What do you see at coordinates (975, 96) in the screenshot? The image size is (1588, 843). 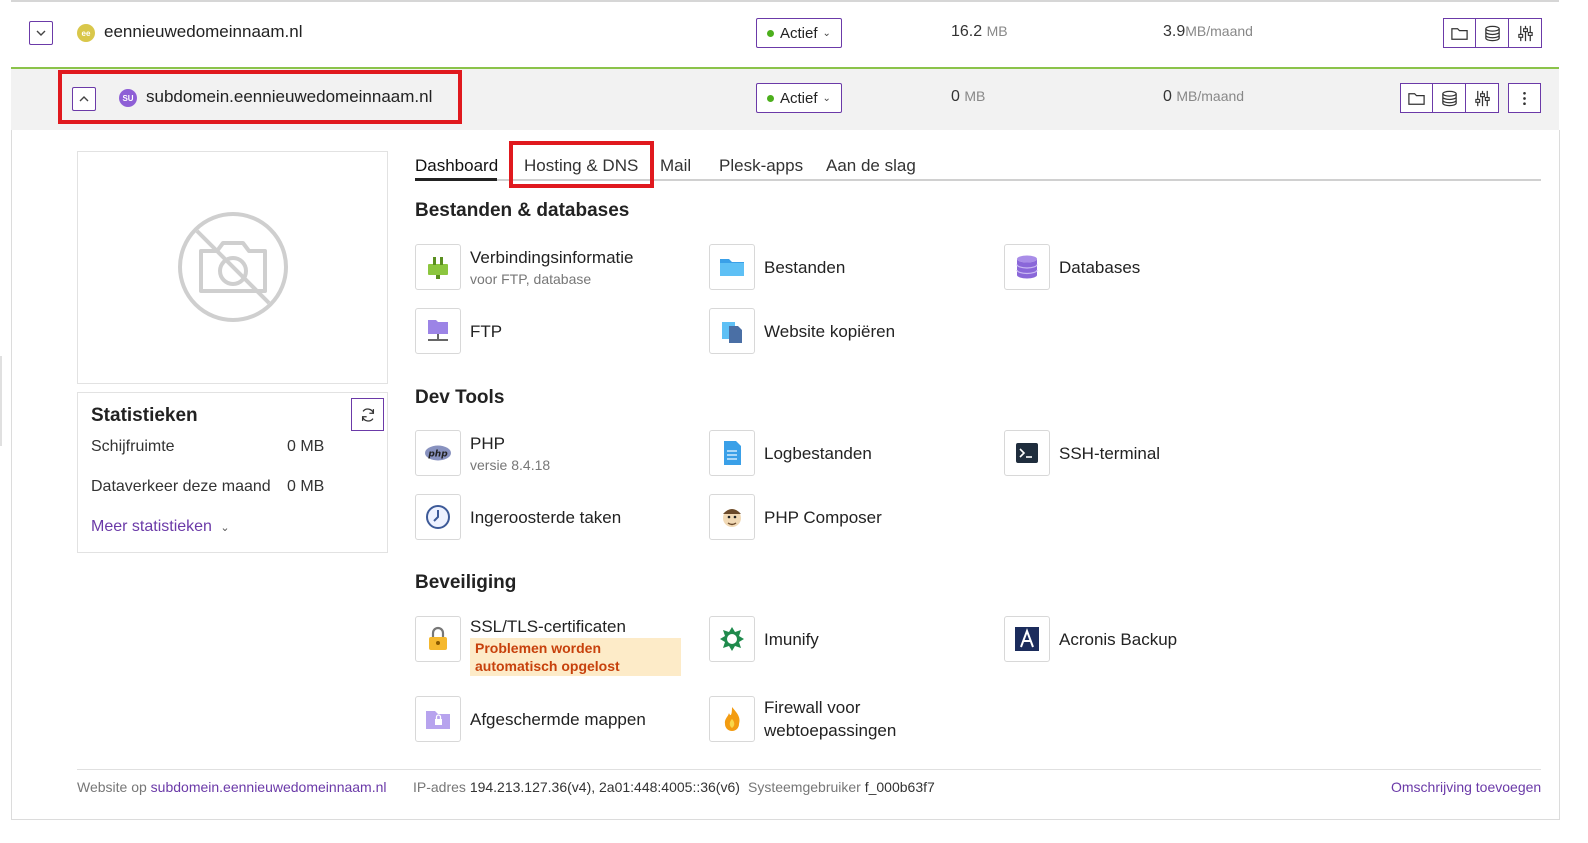 I see `disk-usage-unit: MB` at bounding box center [975, 96].